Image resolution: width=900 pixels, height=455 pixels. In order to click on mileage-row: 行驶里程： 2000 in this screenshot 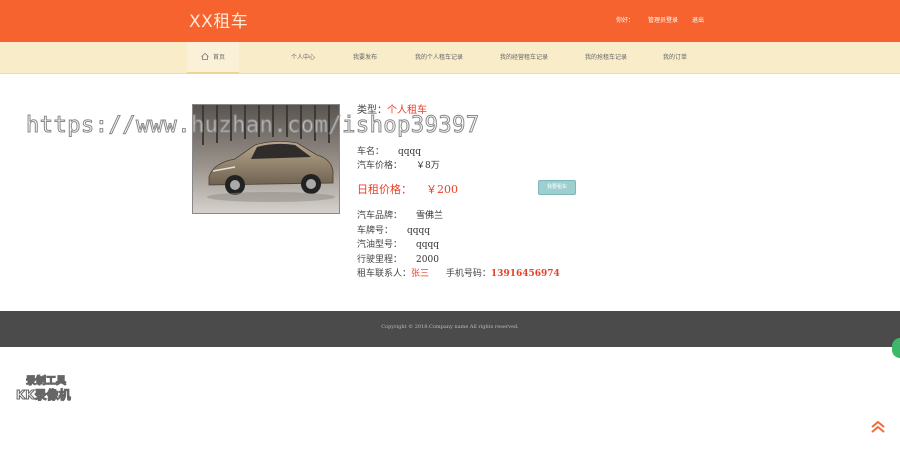, I will do `click(398, 258)`.